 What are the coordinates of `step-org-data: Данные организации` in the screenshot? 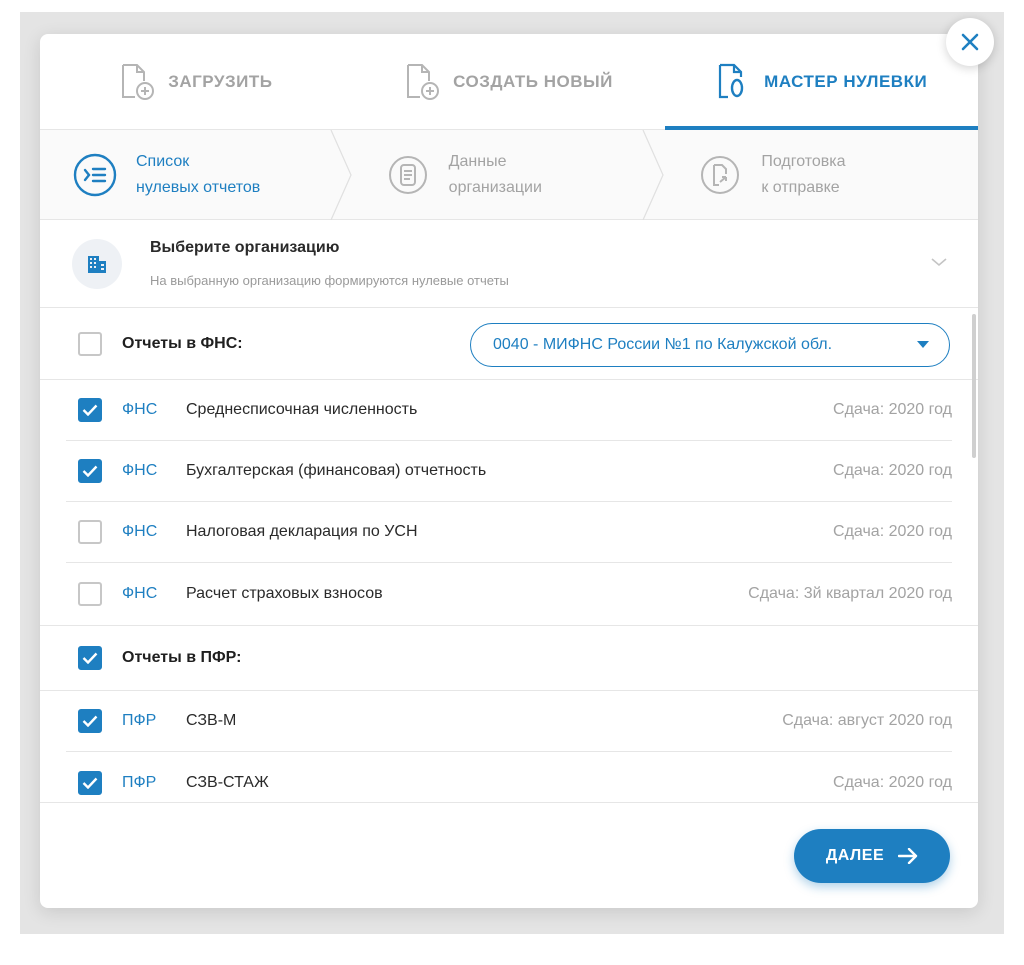 It's located at (509, 175).